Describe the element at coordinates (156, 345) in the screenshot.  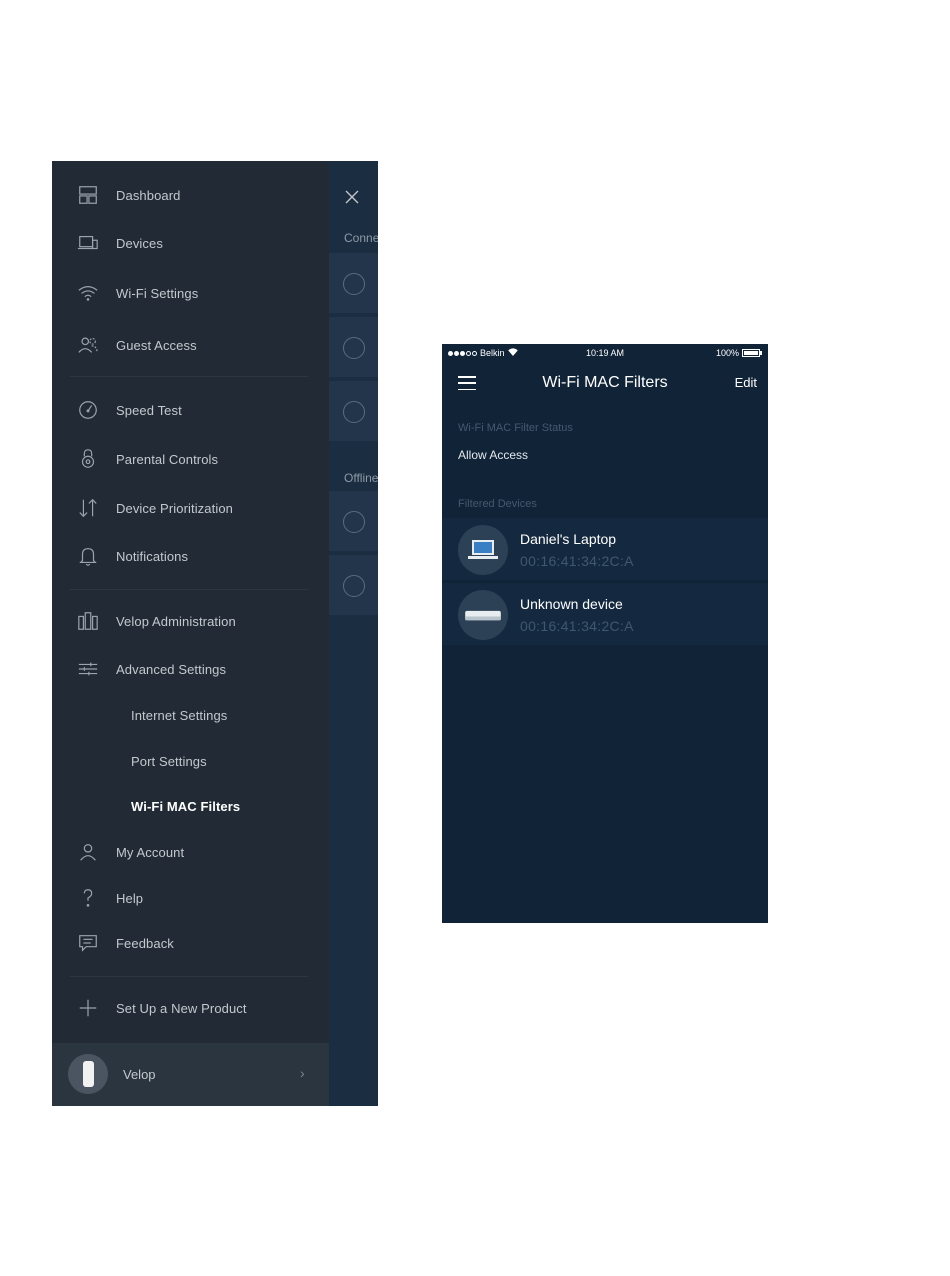
I see `menu-item-label: Guest Access` at that location.